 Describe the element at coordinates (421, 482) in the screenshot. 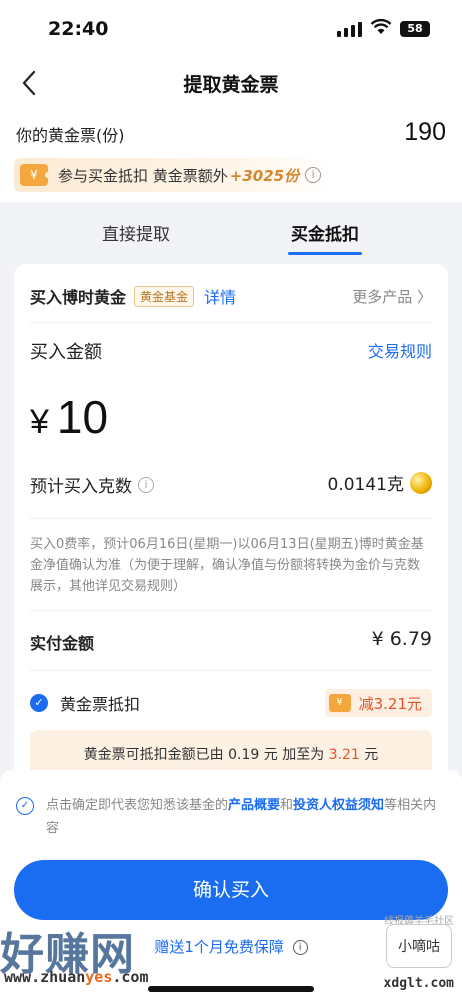

I see `gold-coin-icon` at that location.